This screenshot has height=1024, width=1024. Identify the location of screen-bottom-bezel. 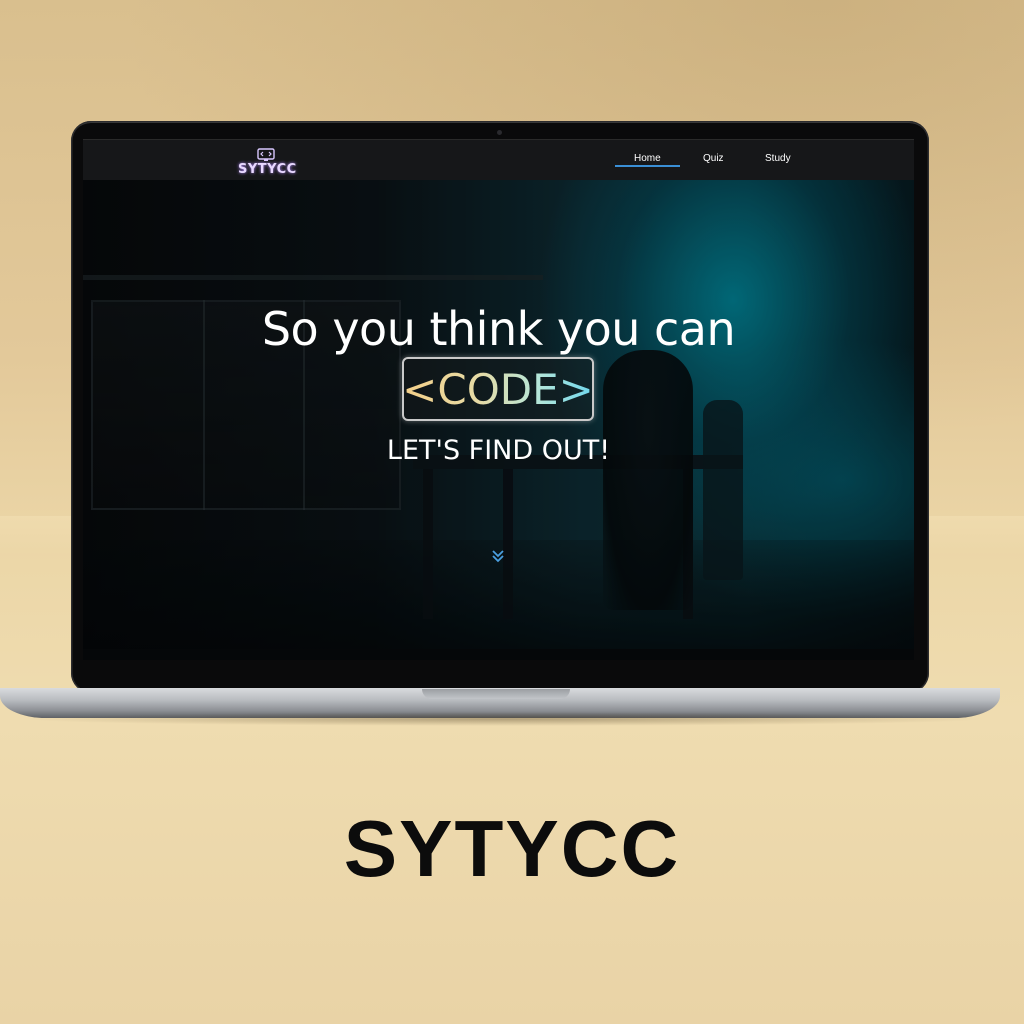
(498, 654).